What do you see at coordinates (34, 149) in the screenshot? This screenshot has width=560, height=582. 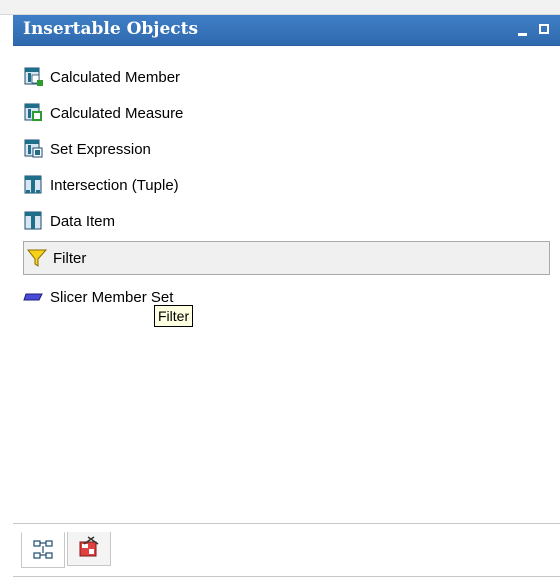 I see `set-expression-icon` at bounding box center [34, 149].